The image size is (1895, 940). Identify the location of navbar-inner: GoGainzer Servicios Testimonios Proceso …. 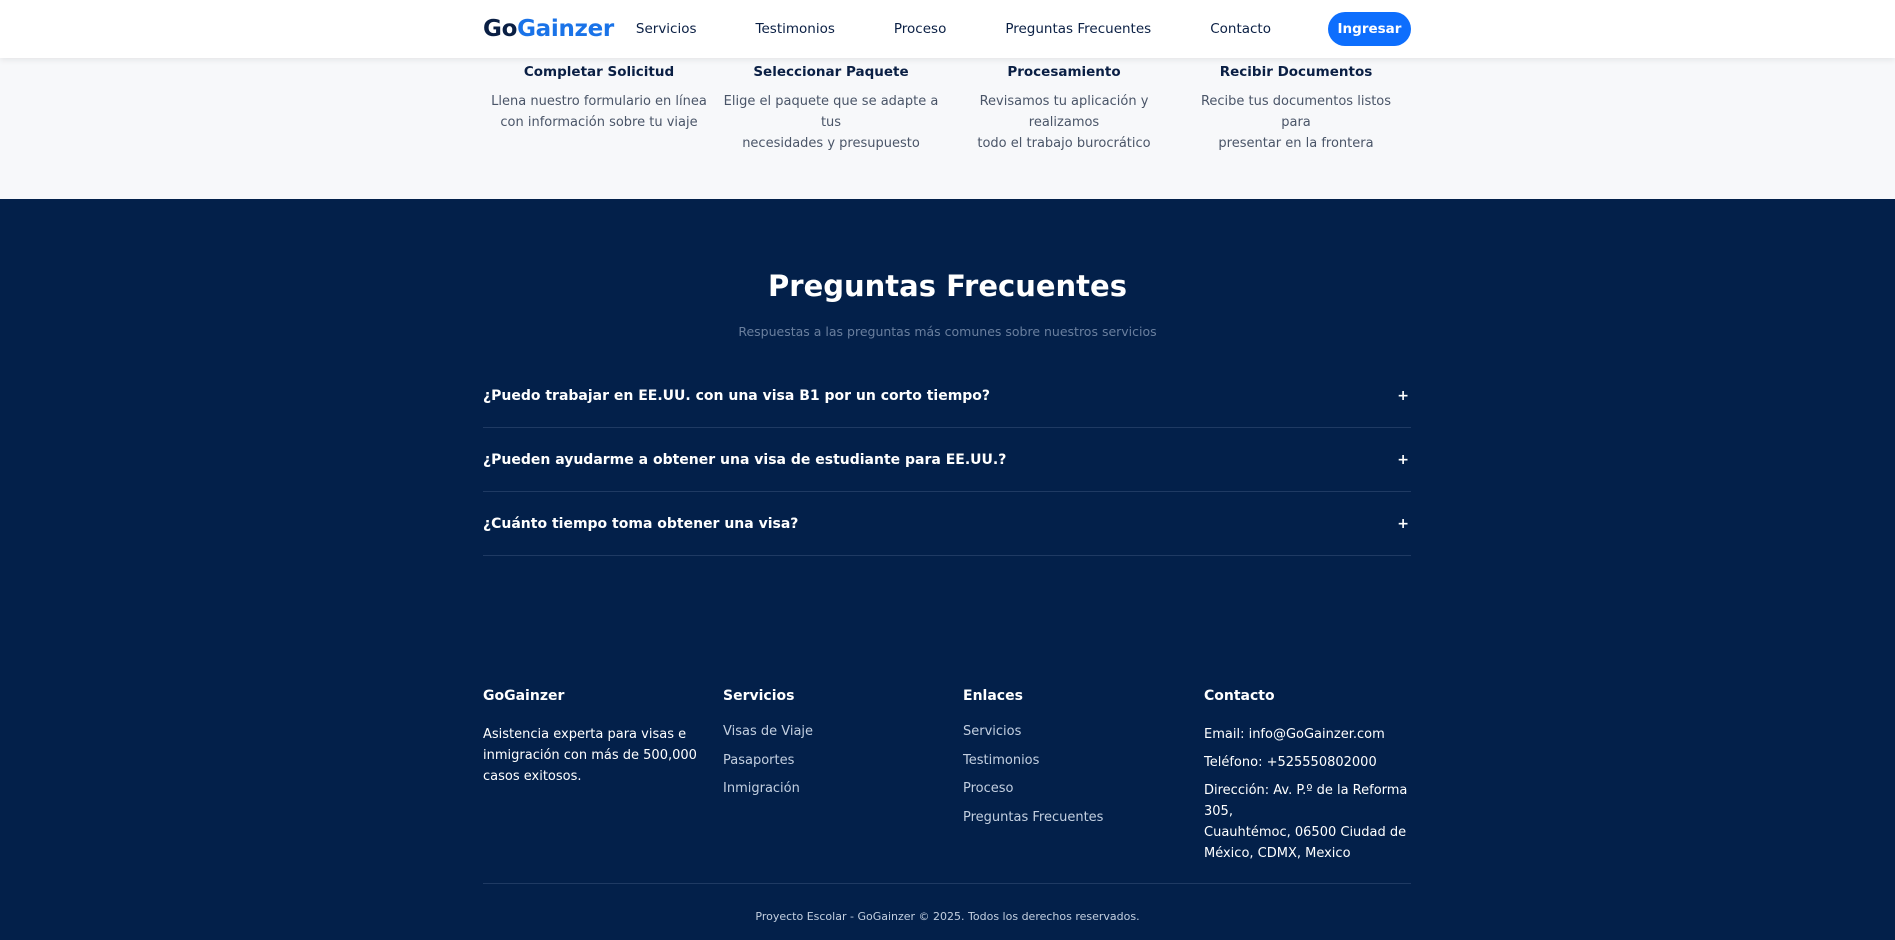
(947, 29).